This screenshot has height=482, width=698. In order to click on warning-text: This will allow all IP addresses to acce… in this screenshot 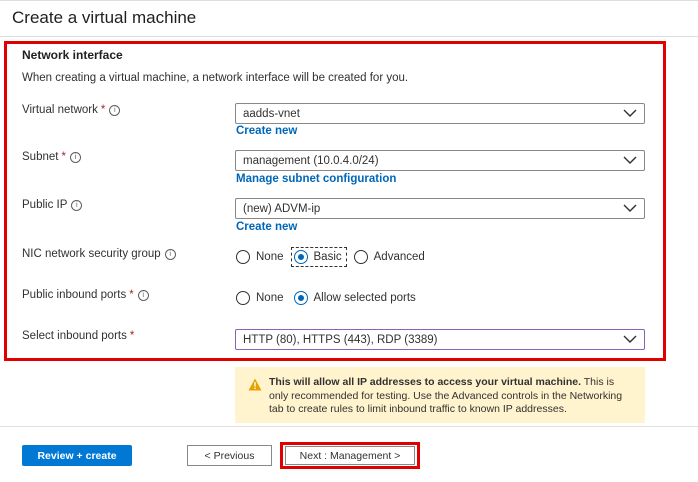, I will do `click(452, 396)`.